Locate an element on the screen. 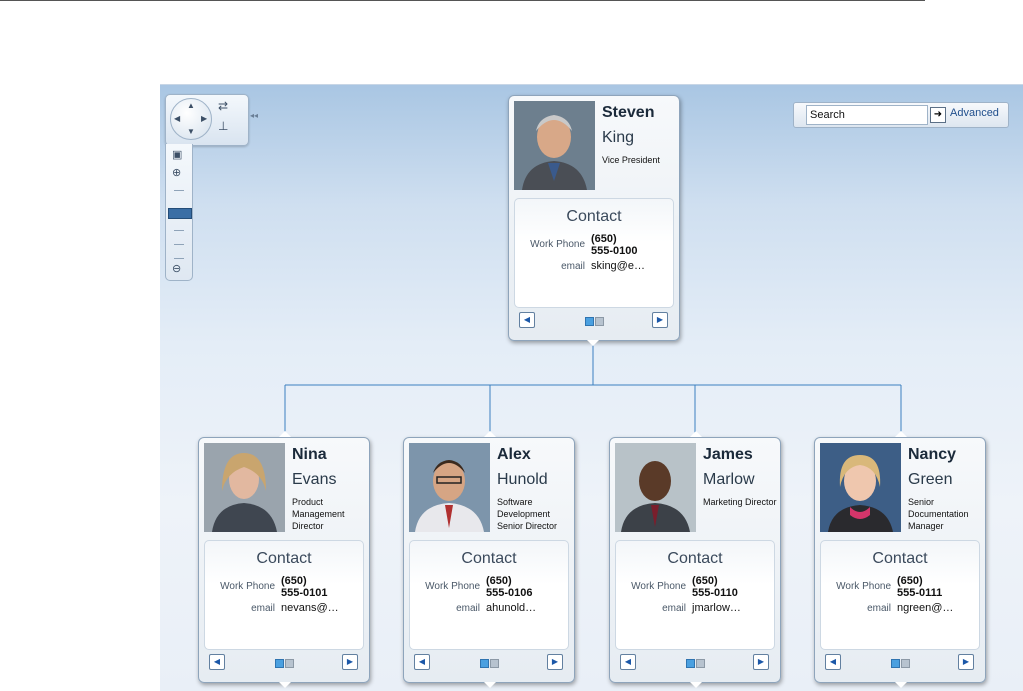 The image size is (1023, 691). person-last-name: Marlow is located at coordinates (729, 479).